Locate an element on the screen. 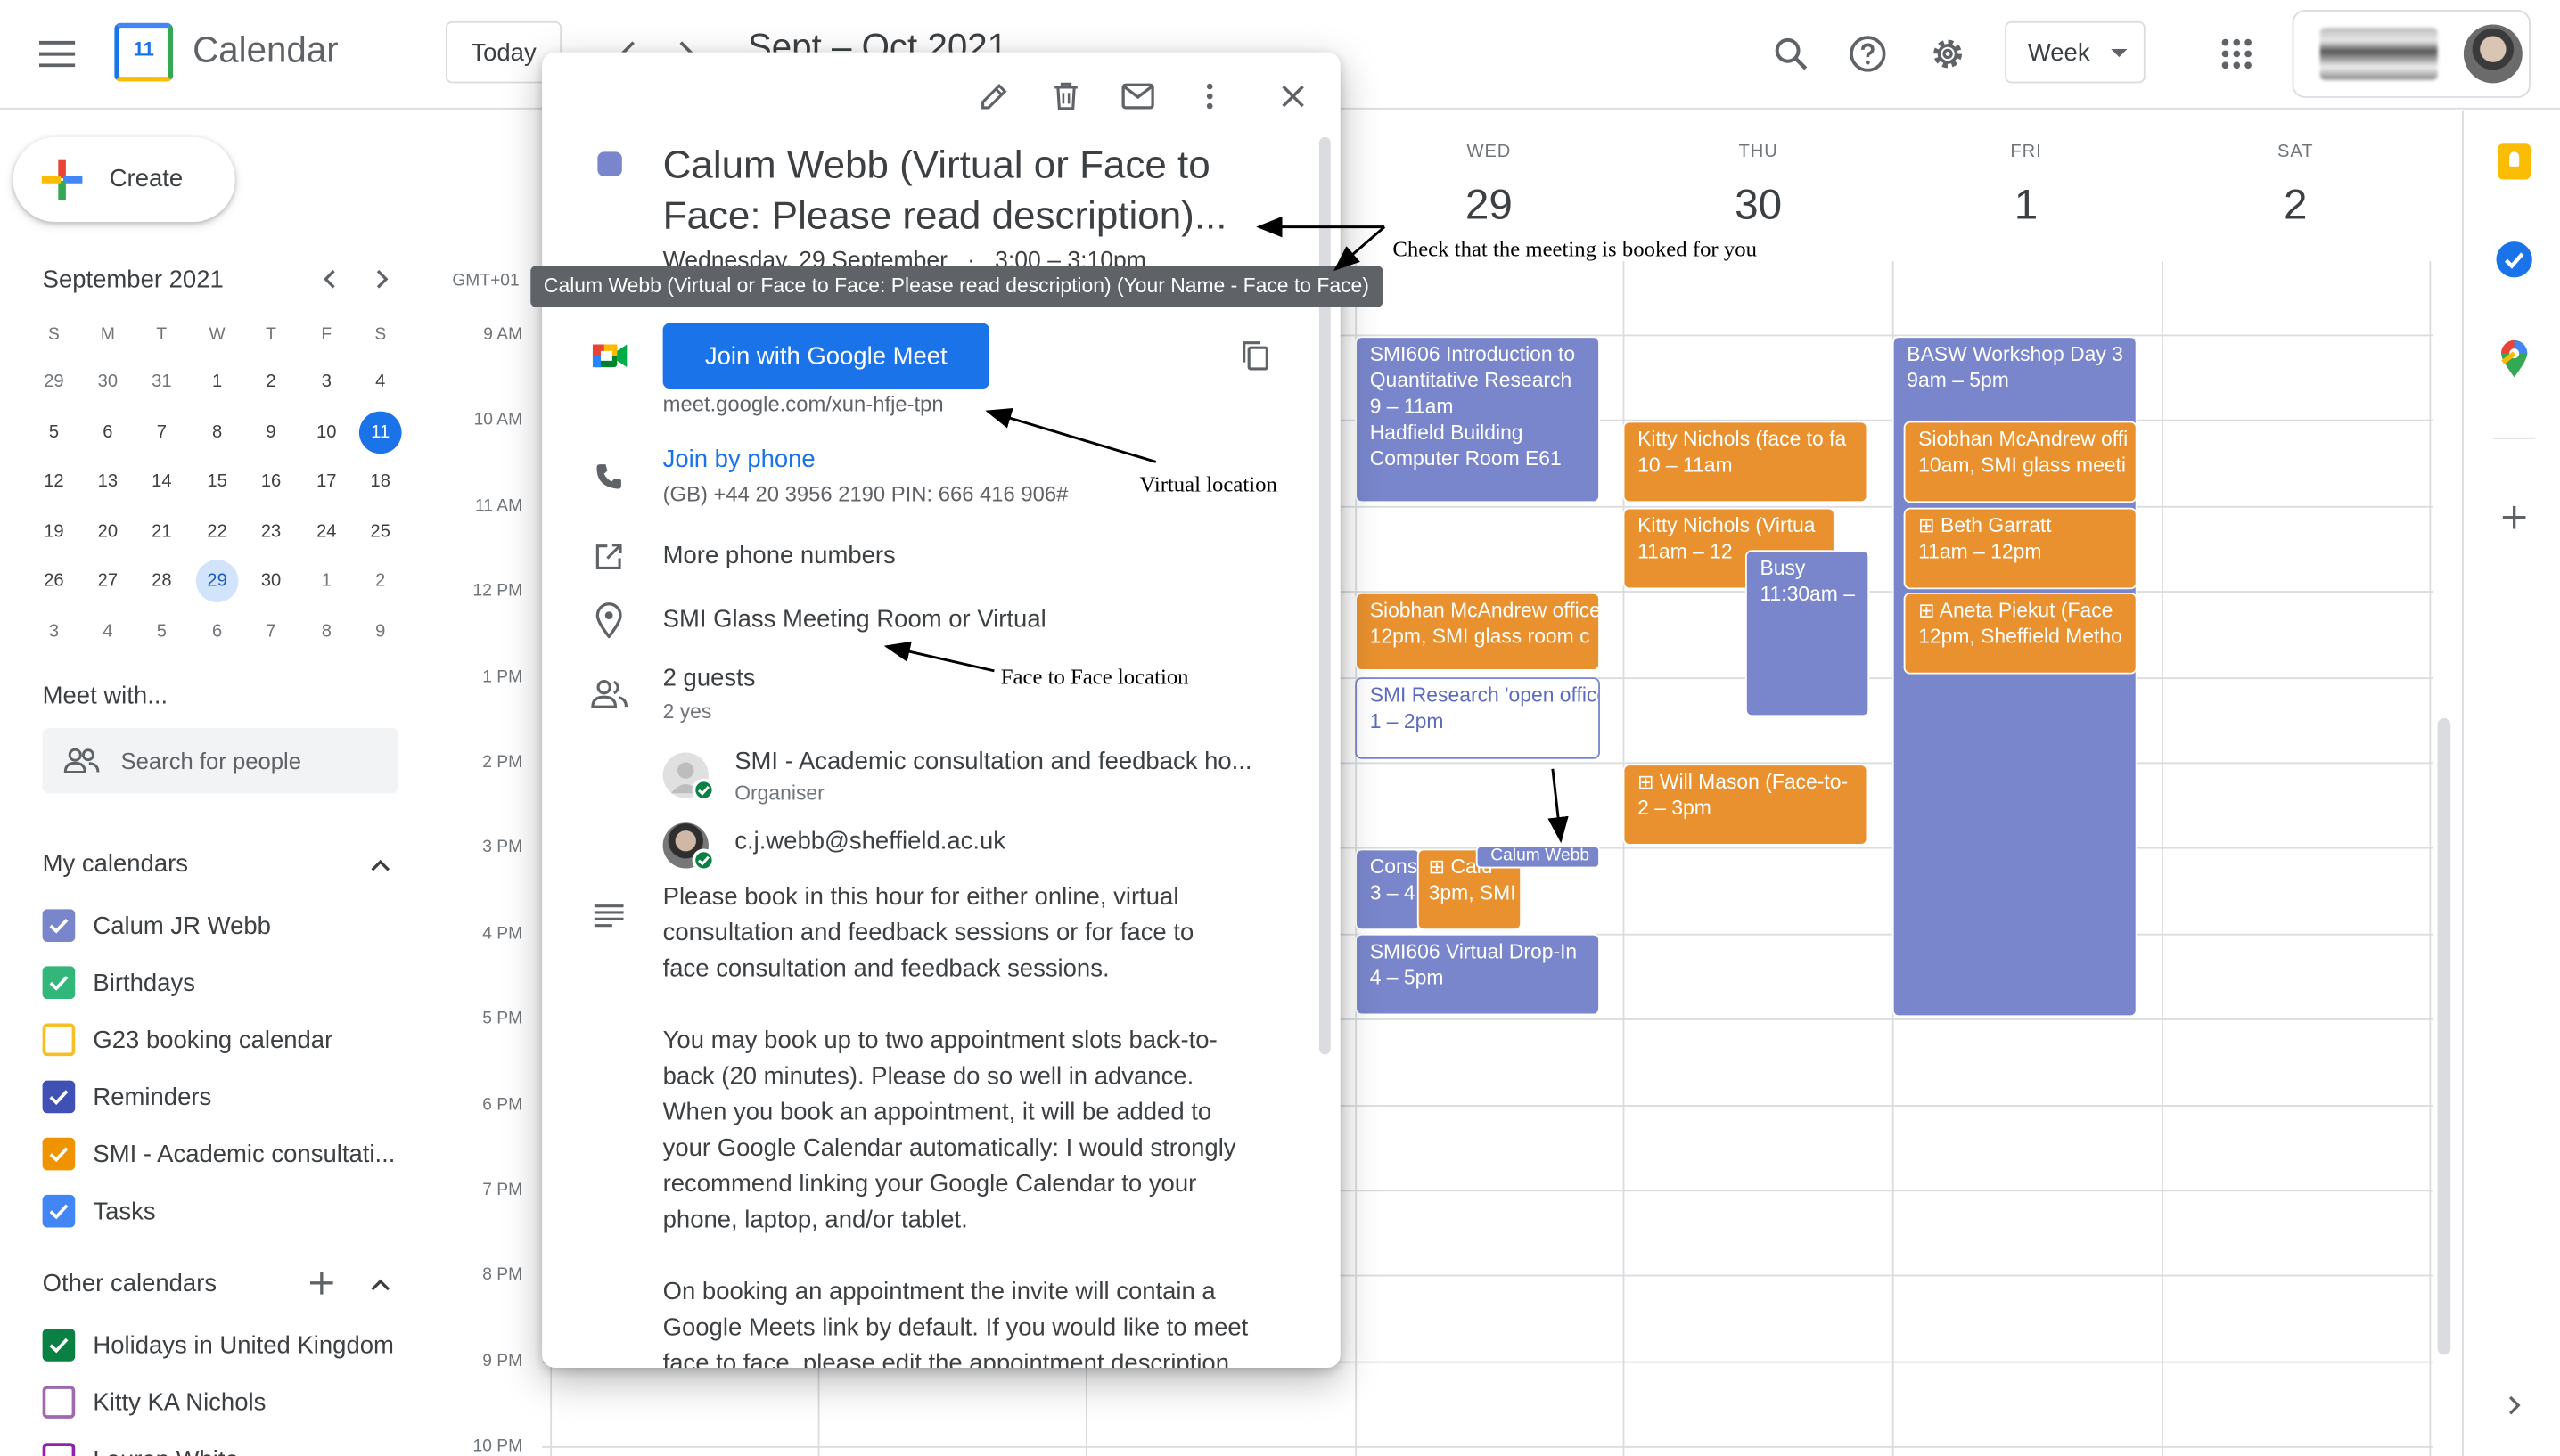 The image size is (2560, 1456). mini-day: 14 is located at coordinates (161, 482).